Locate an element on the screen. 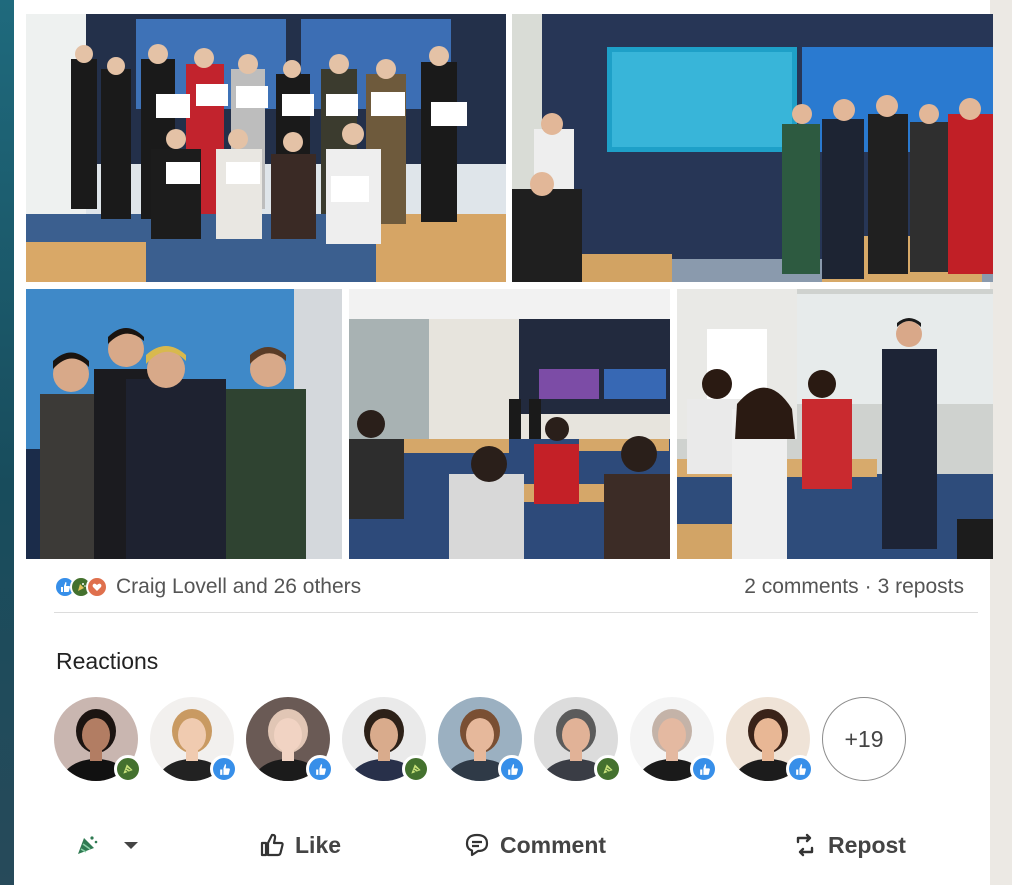 The height and width of the screenshot is (885, 1012). like-label: Like is located at coordinates (318, 844).